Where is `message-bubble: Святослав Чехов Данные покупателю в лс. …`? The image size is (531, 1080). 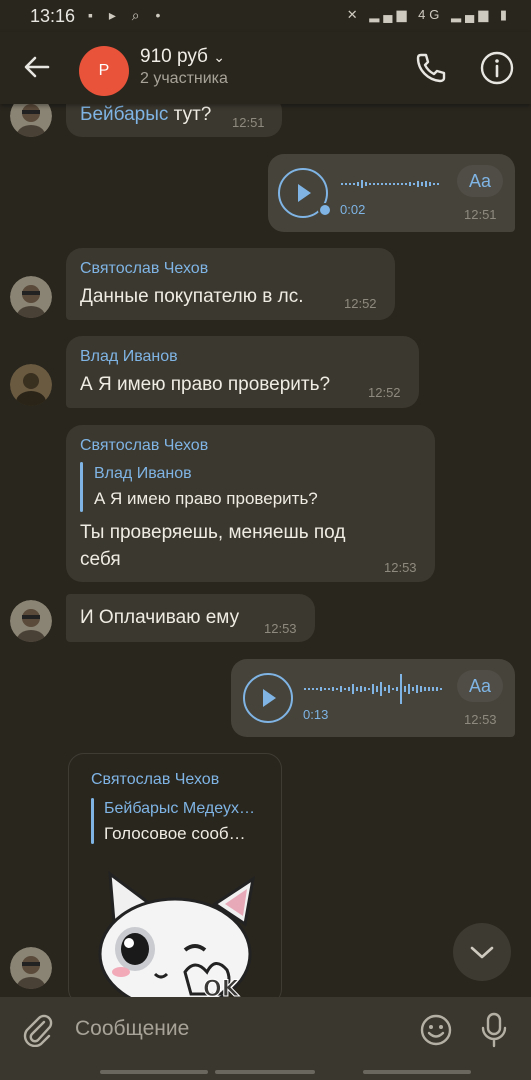 message-bubble: Святослав Чехов Данные покупателю в лс. … is located at coordinates (230, 284).